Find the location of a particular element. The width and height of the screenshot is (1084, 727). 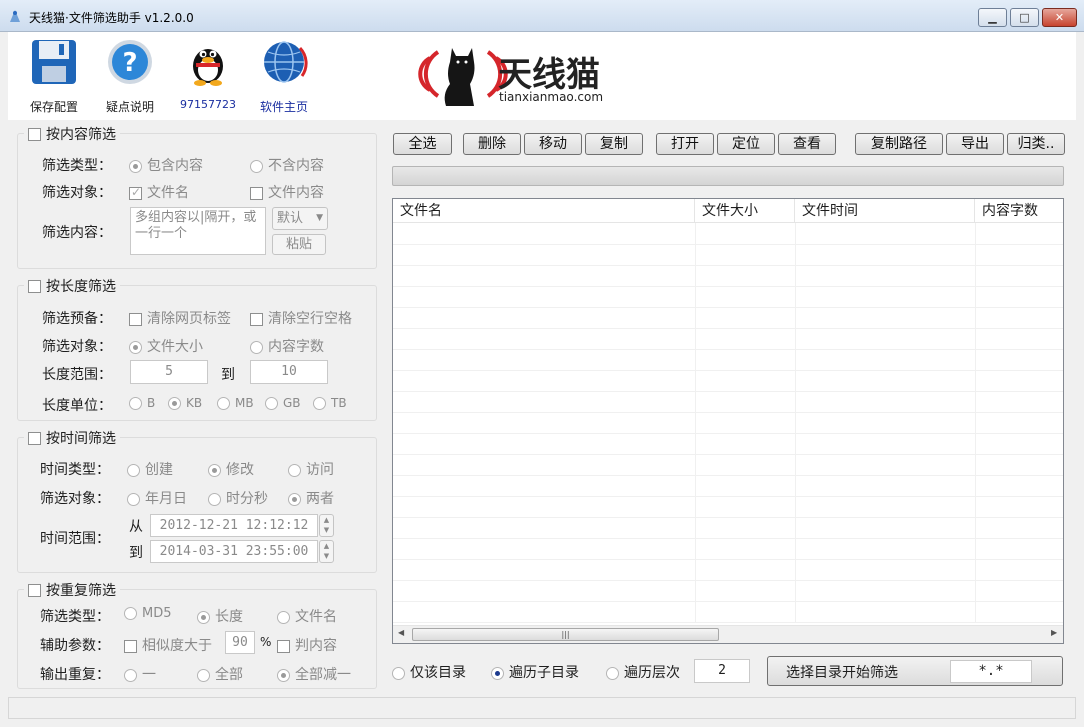

table-header: 文件名 文件大小 文件时间 内容字数 is located at coordinates (728, 211).